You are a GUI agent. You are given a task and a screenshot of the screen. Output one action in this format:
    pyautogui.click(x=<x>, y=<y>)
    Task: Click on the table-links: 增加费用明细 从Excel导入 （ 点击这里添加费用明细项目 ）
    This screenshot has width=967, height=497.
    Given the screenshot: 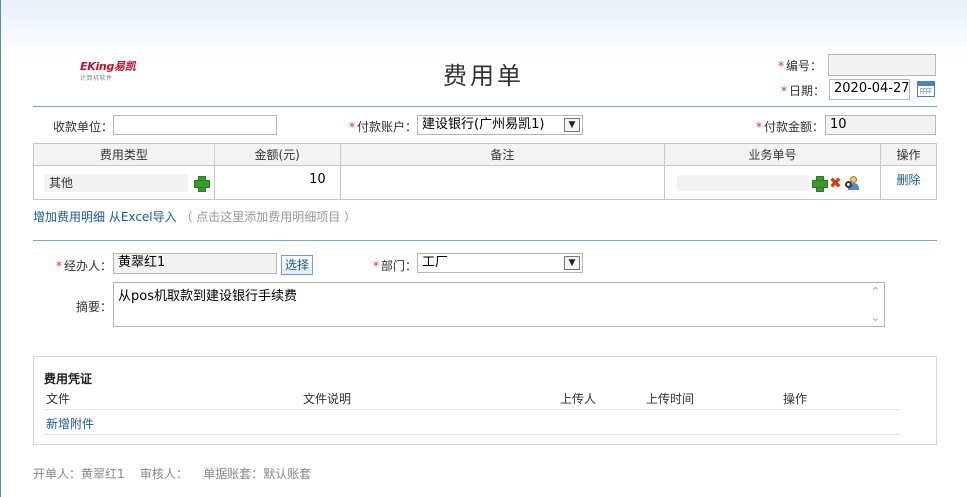 What is the action you would take?
    pyautogui.click(x=194, y=216)
    